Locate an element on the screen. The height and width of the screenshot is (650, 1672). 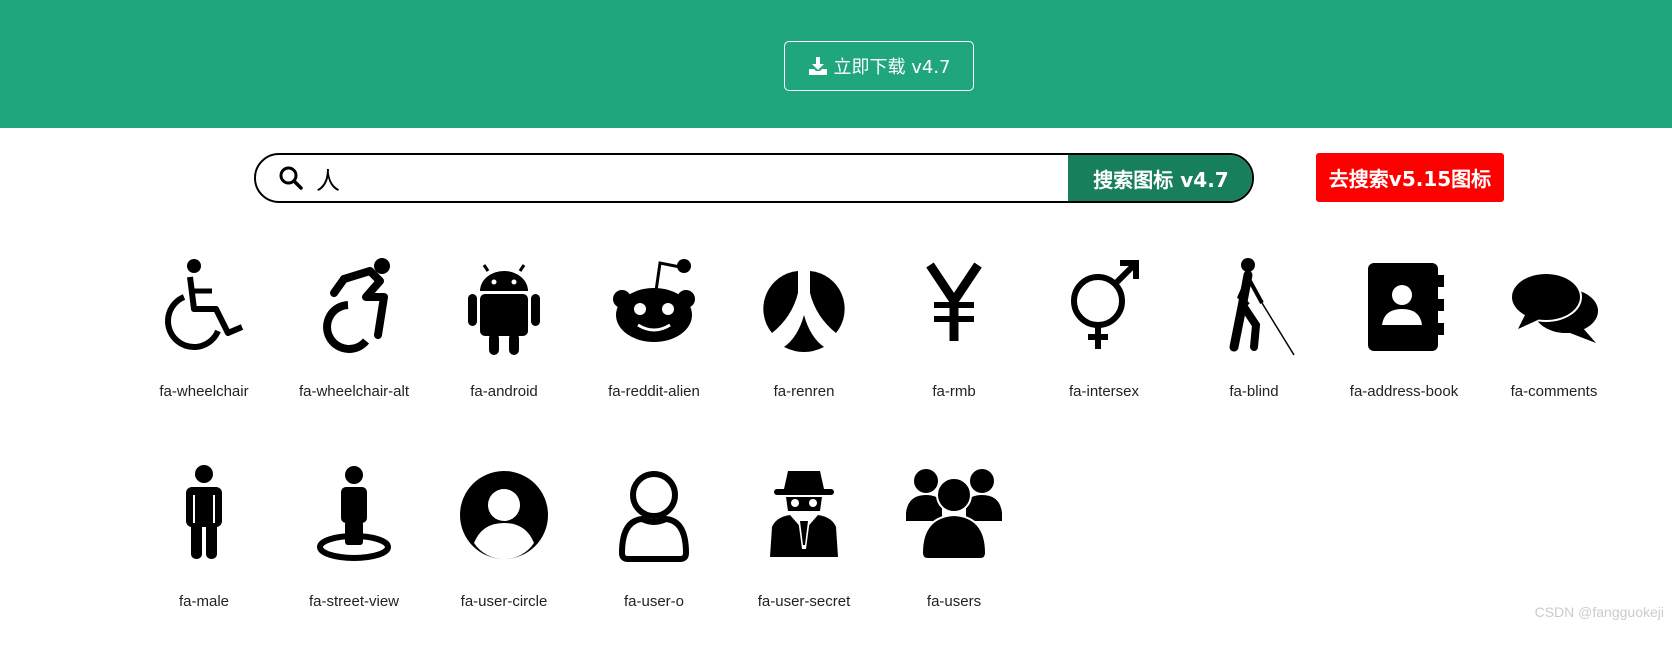
icon-label: fa-wheelchair-alt is located at coordinates (354, 391).